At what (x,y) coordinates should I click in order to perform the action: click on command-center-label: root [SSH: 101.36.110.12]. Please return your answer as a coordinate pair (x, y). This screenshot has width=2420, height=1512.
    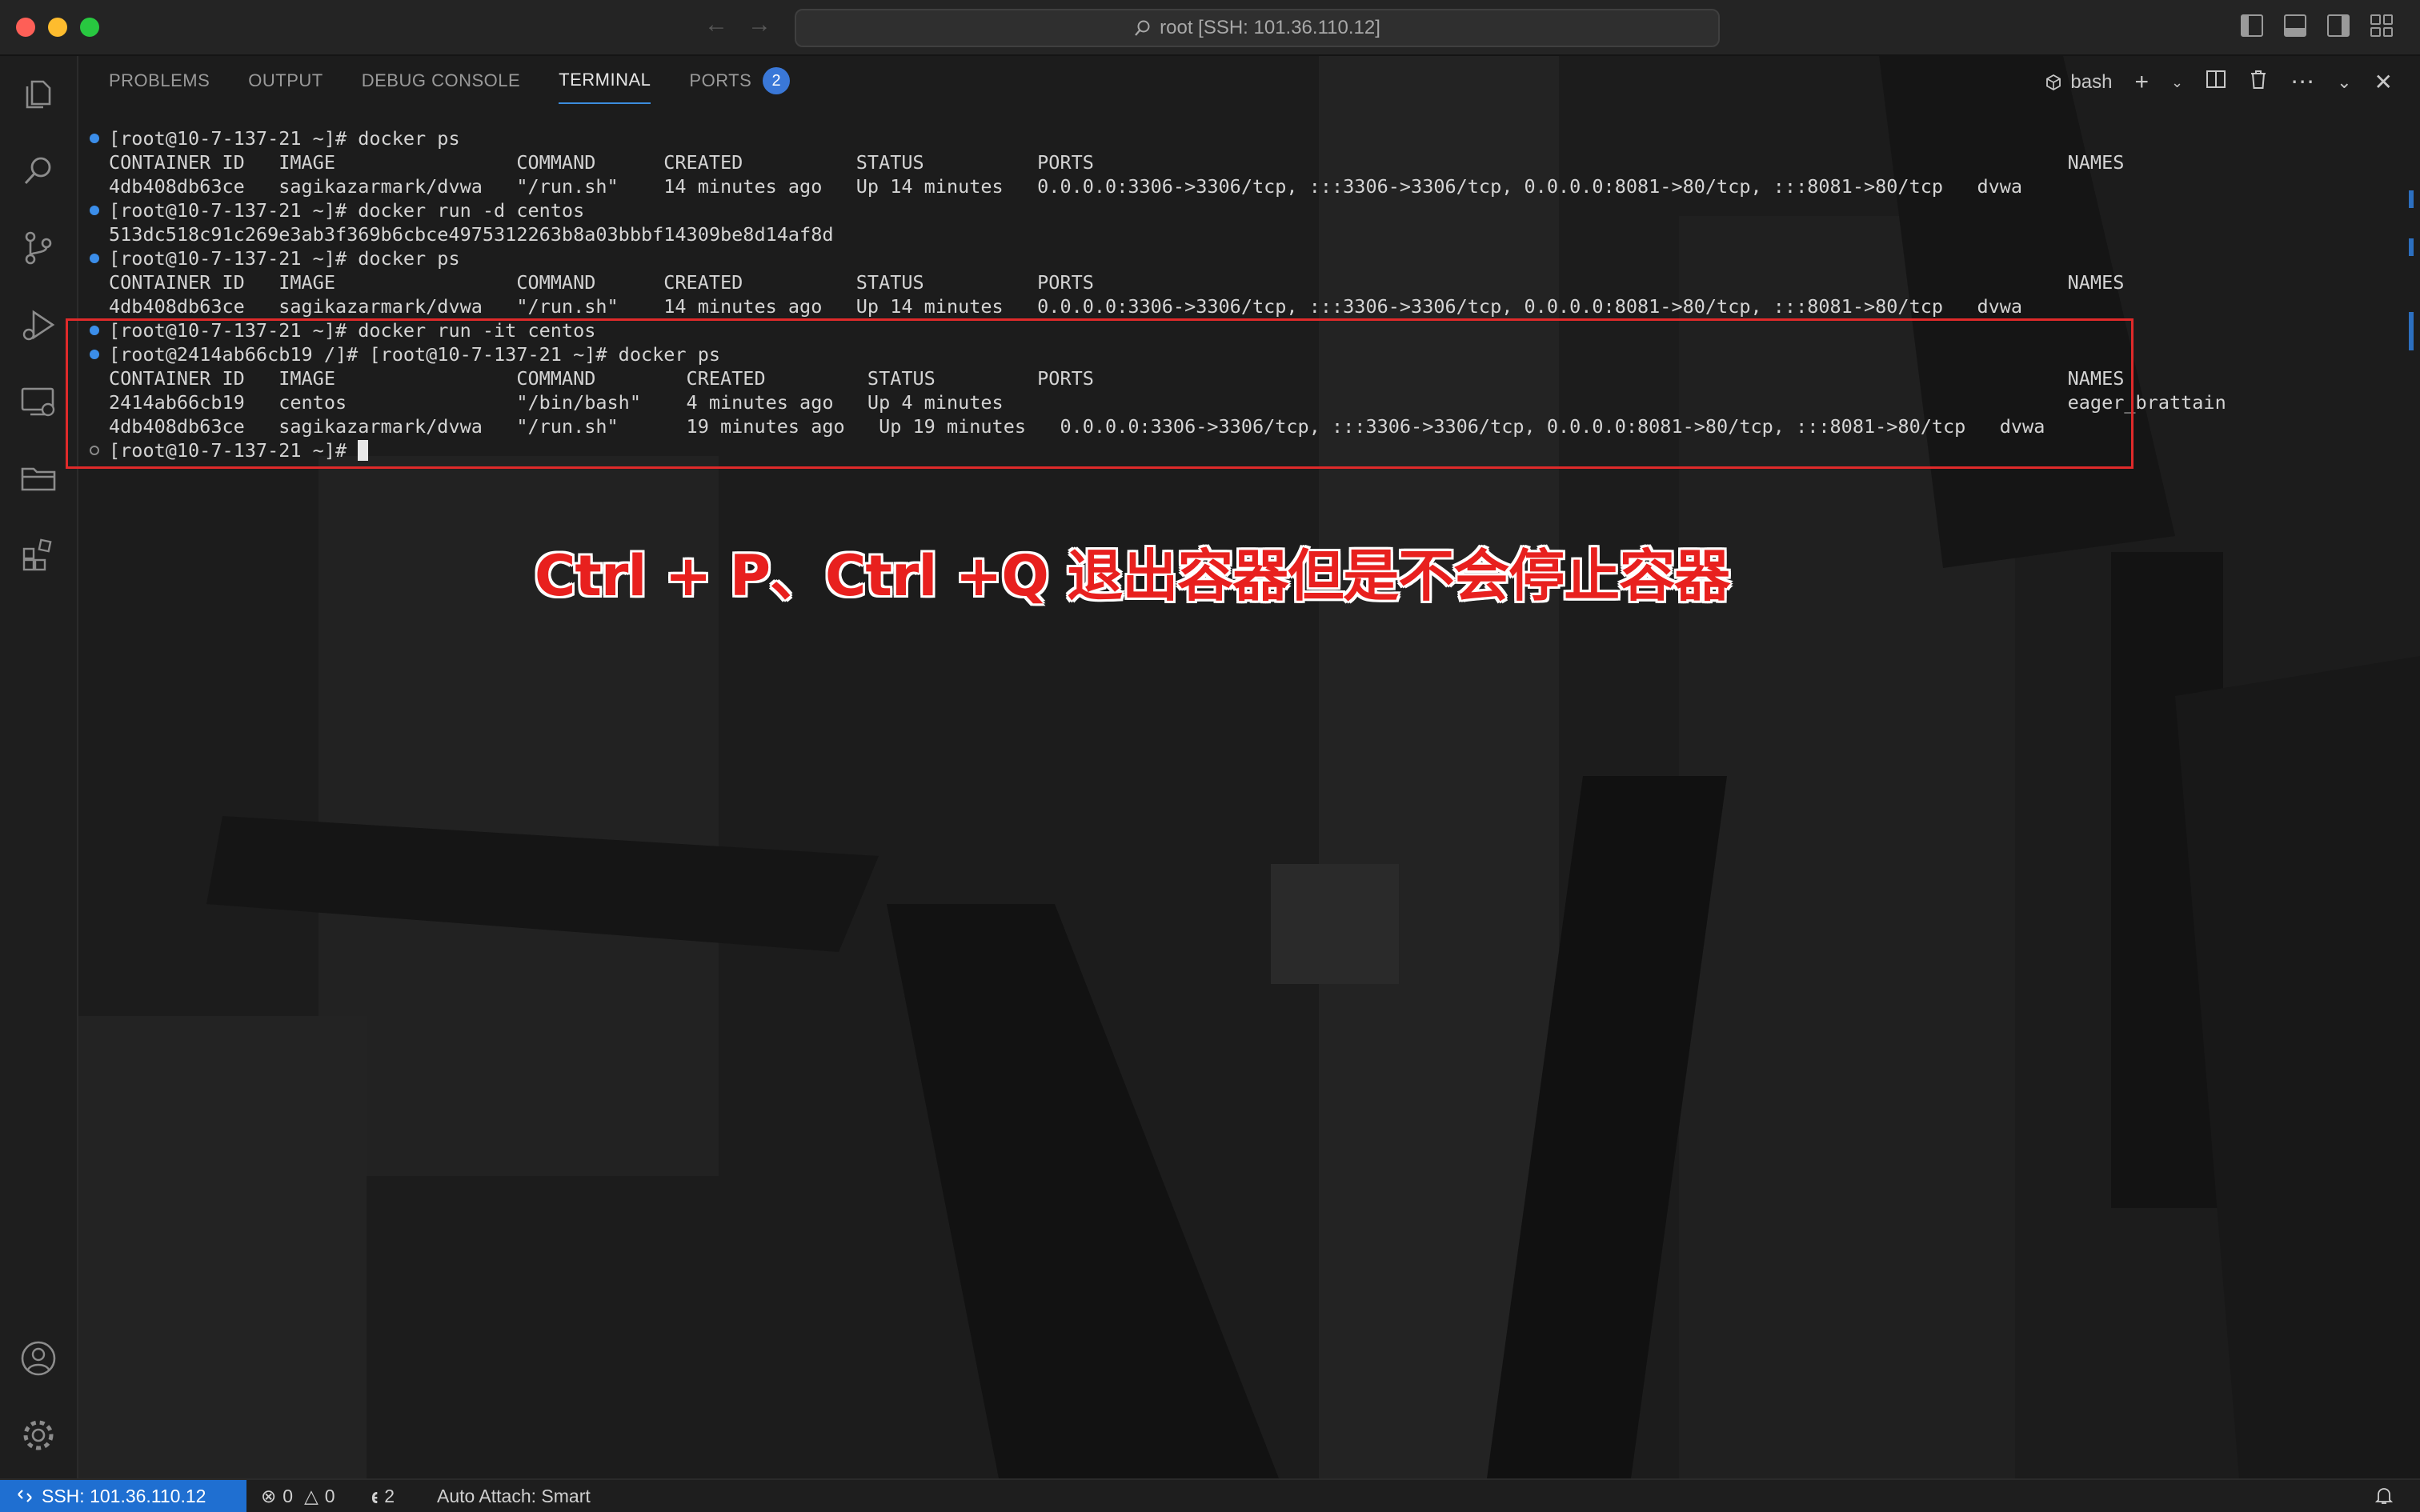
    Looking at the image, I should click on (1270, 27).